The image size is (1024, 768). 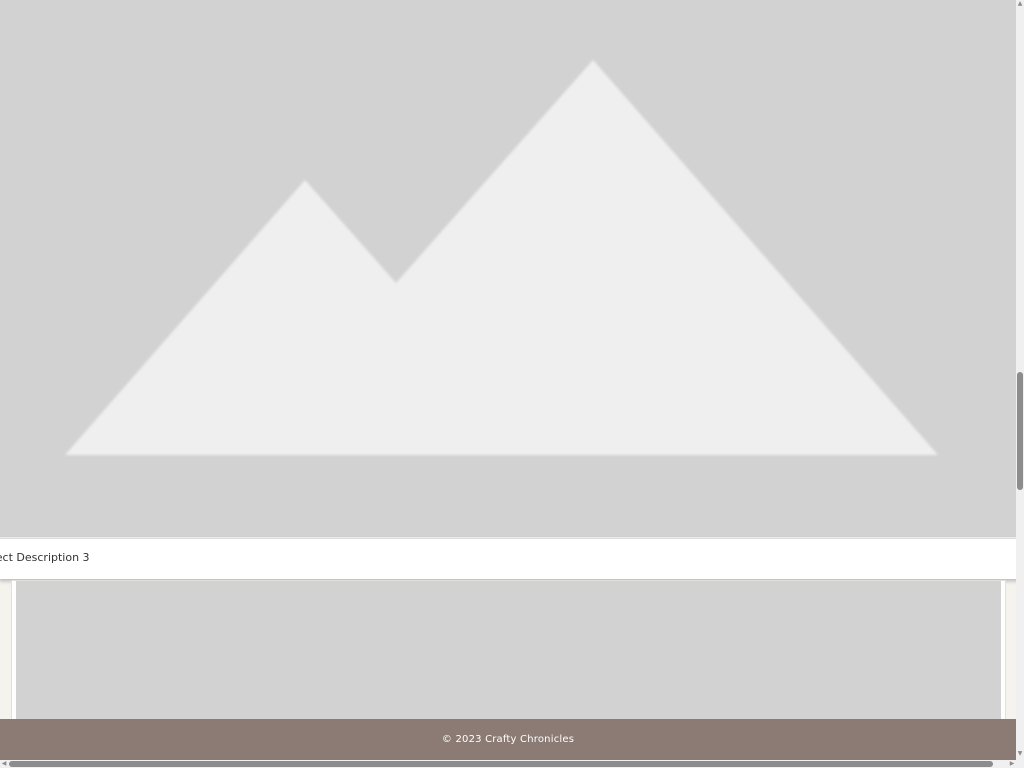 What do you see at coordinates (501, 764) in the screenshot?
I see `horizontal-scroll-thumb` at bounding box center [501, 764].